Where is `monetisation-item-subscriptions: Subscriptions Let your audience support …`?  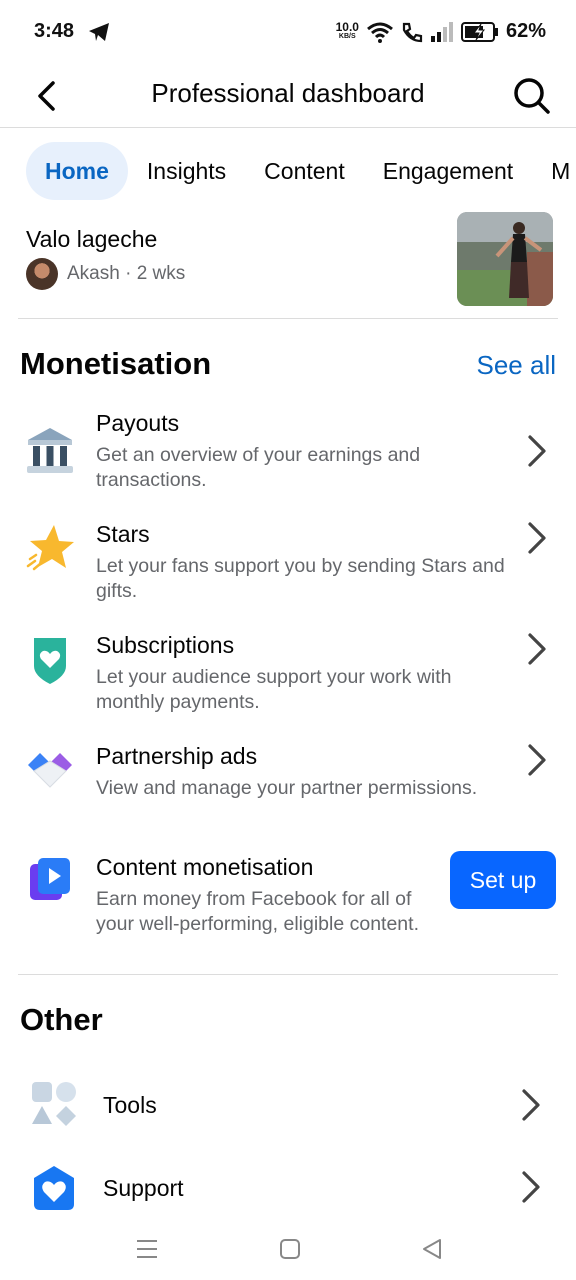 monetisation-item-subscriptions: Subscriptions Let your audience support … is located at coordinates (288, 674).